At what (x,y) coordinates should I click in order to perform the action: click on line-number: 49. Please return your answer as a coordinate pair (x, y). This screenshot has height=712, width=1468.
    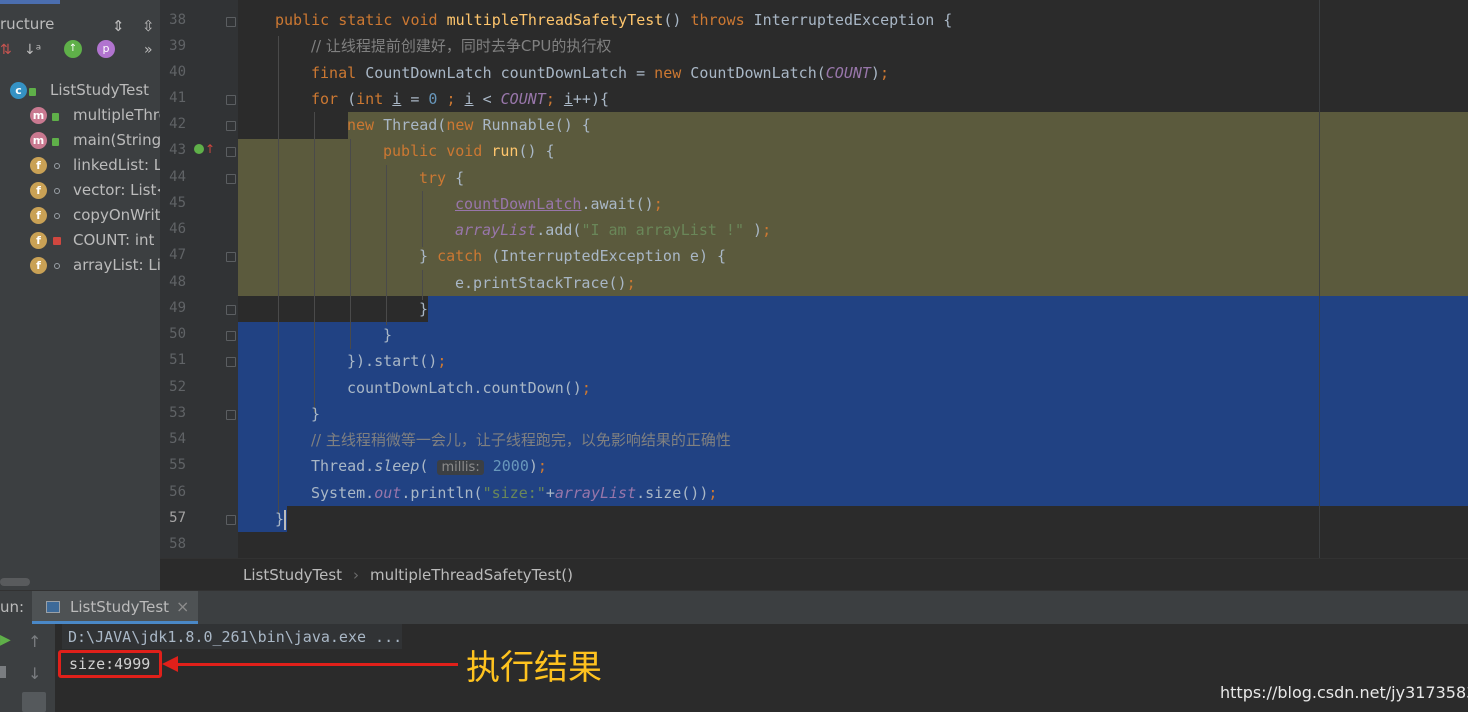
    Looking at the image, I should click on (177, 308).